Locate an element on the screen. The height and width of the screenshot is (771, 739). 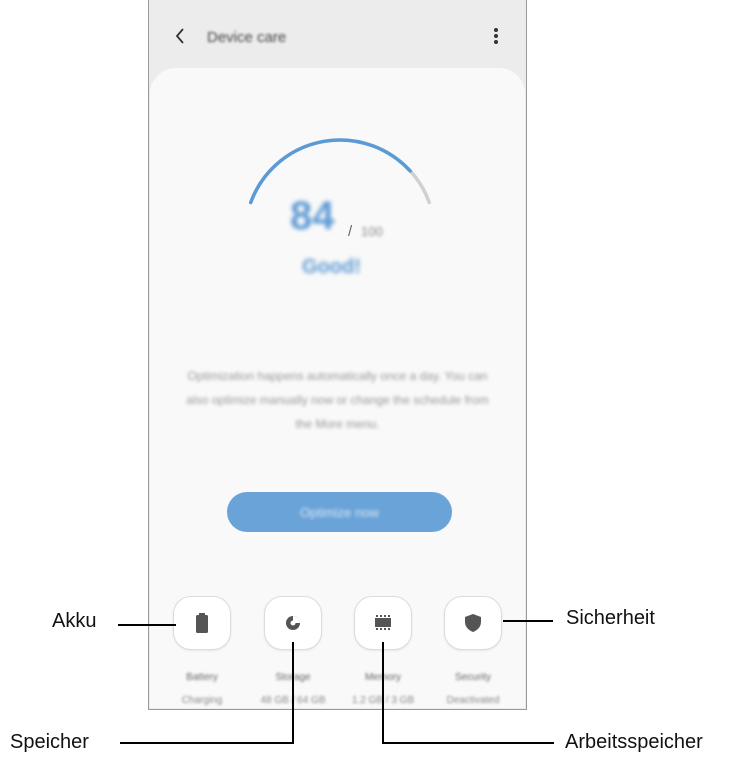
storage-pie-icon is located at coordinates (293, 623).